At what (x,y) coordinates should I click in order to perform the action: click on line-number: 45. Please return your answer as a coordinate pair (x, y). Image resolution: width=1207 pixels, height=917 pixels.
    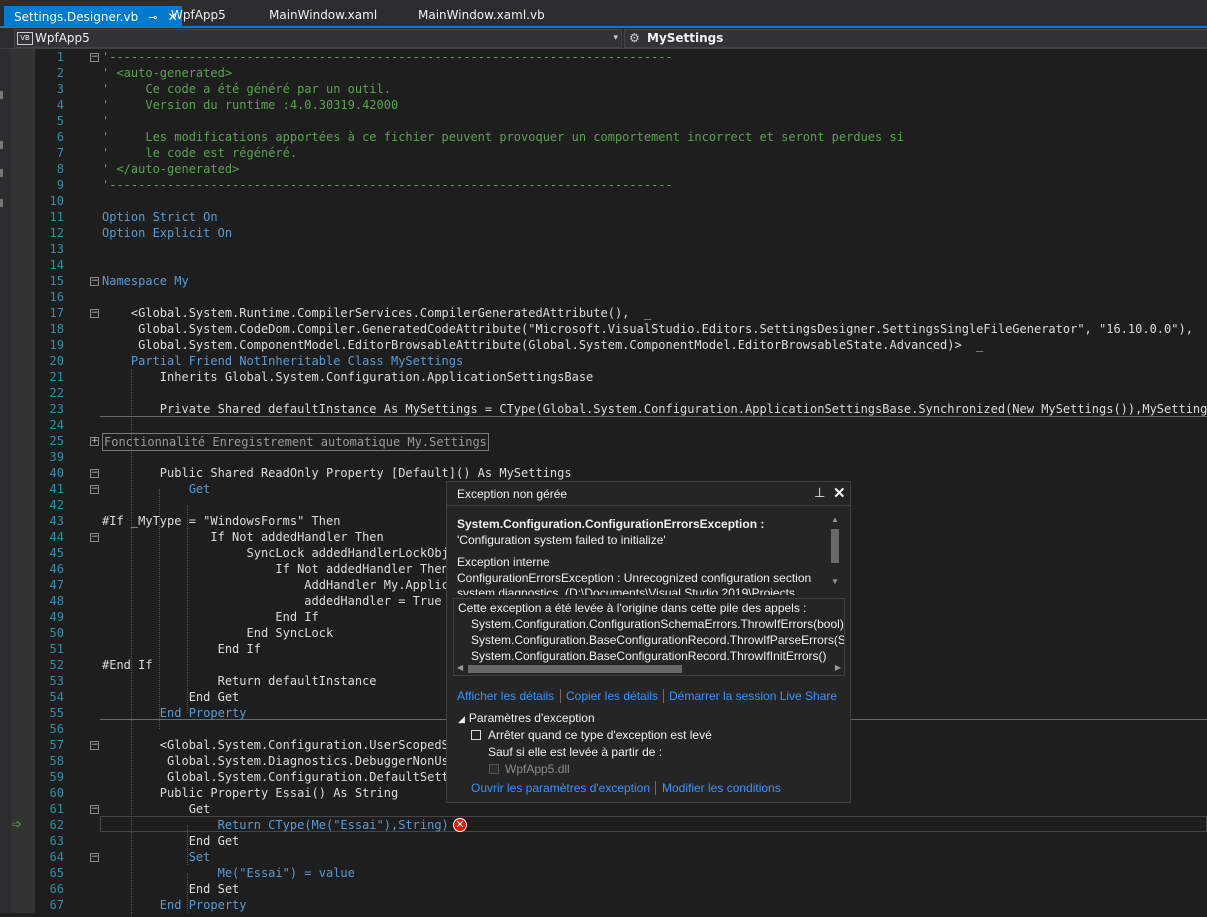
    Looking at the image, I should click on (56, 553).